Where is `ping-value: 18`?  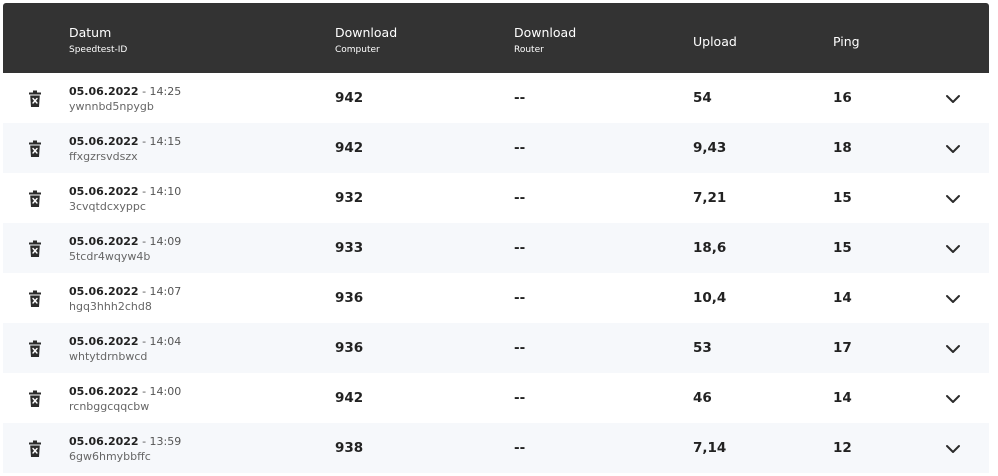 ping-value: 18 is located at coordinates (842, 148).